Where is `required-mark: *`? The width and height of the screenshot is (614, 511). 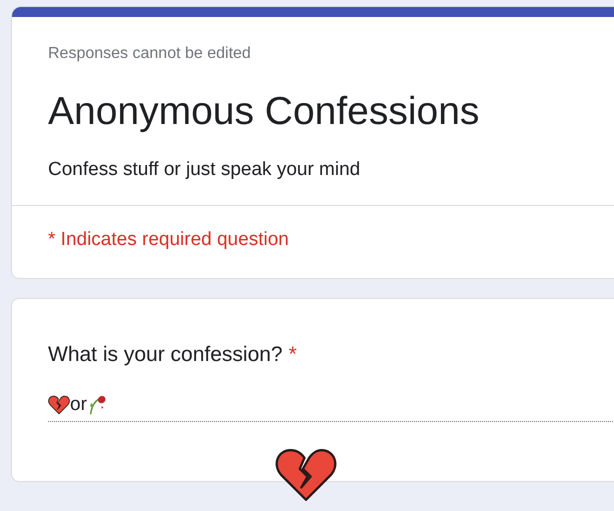
required-mark: * is located at coordinates (292, 355).